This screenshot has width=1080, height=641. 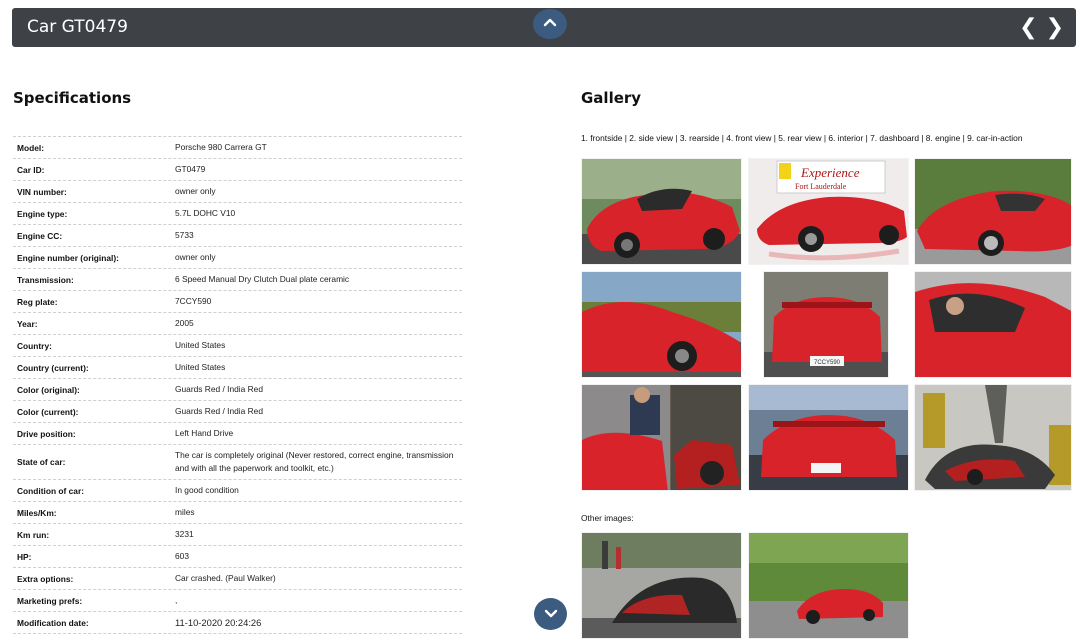 I want to click on spec-row: VIN number: owner only, so click(x=237, y=192).